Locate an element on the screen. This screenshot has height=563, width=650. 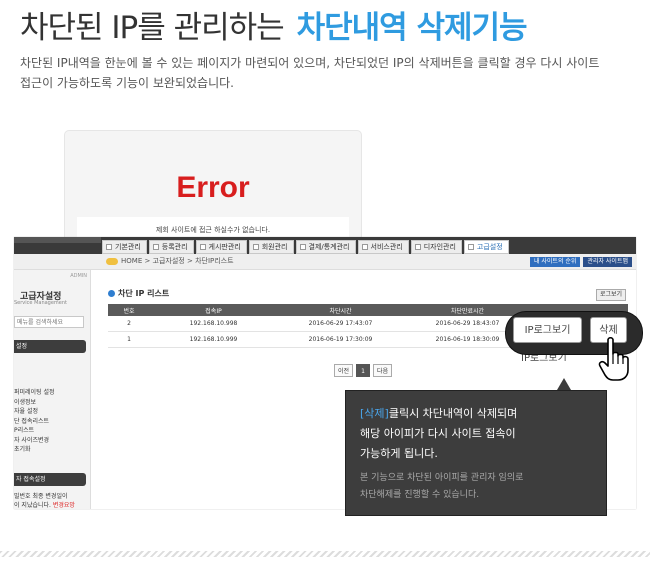
password-notice-text: 이 지났습니다. is located at coordinates (32, 505).